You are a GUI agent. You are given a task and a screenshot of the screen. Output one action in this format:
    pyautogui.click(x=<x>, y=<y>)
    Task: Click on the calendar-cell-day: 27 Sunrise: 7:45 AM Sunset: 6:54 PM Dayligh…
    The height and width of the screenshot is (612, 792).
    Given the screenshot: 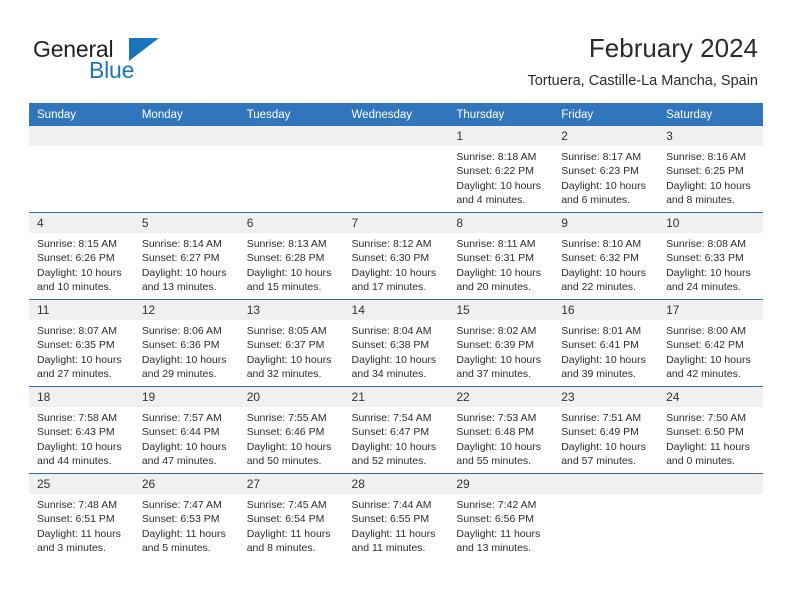 What is the action you would take?
    pyautogui.click(x=291, y=516)
    